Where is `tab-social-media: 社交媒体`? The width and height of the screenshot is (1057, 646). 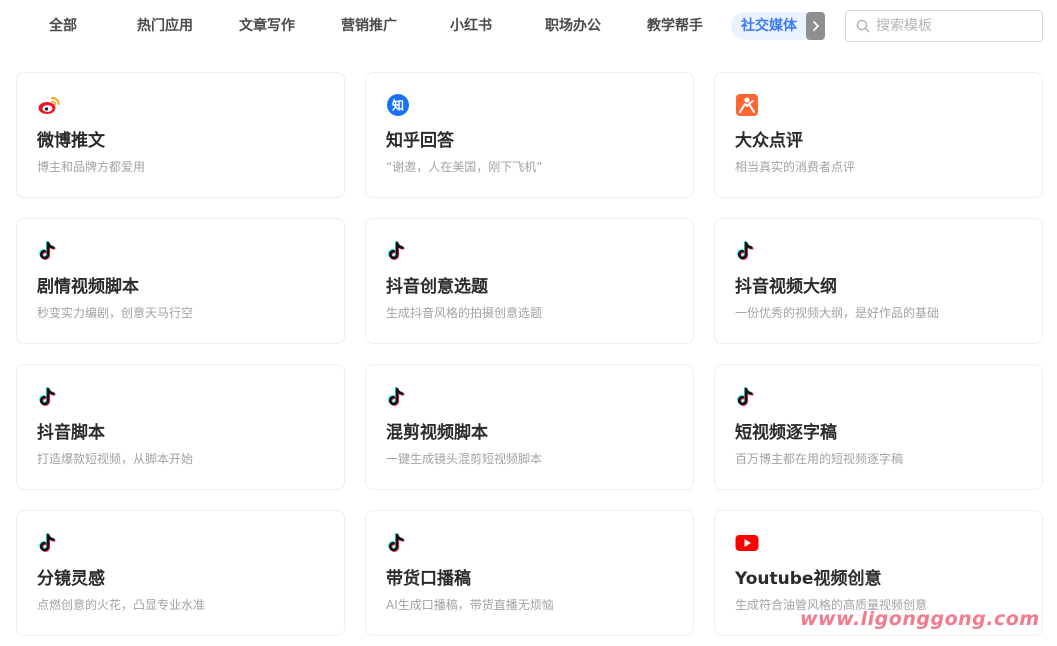 tab-social-media: 社交媒体 is located at coordinates (773, 26).